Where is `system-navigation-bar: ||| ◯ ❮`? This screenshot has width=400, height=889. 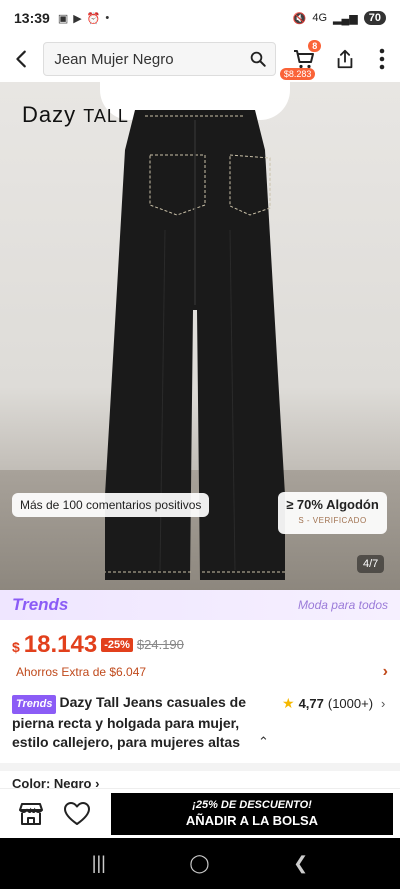
system-navigation-bar: ||| ◯ ❮ is located at coordinates (200, 863).